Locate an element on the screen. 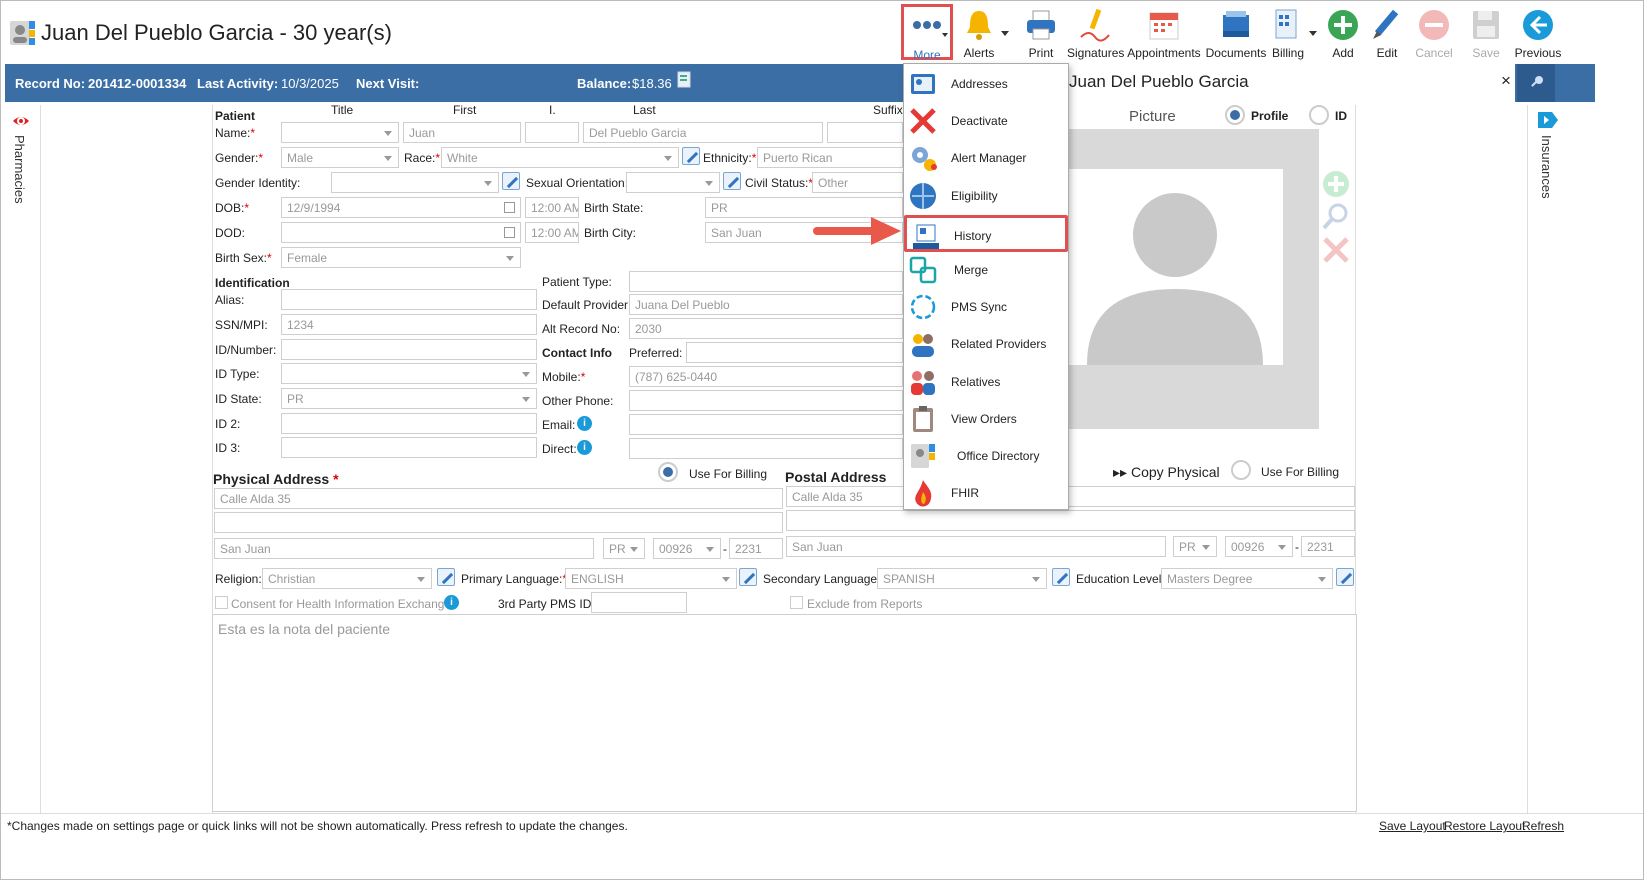 The width and height of the screenshot is (1644, 880). menu-item-relatives: Relatives is located at coordinates (986, 382).